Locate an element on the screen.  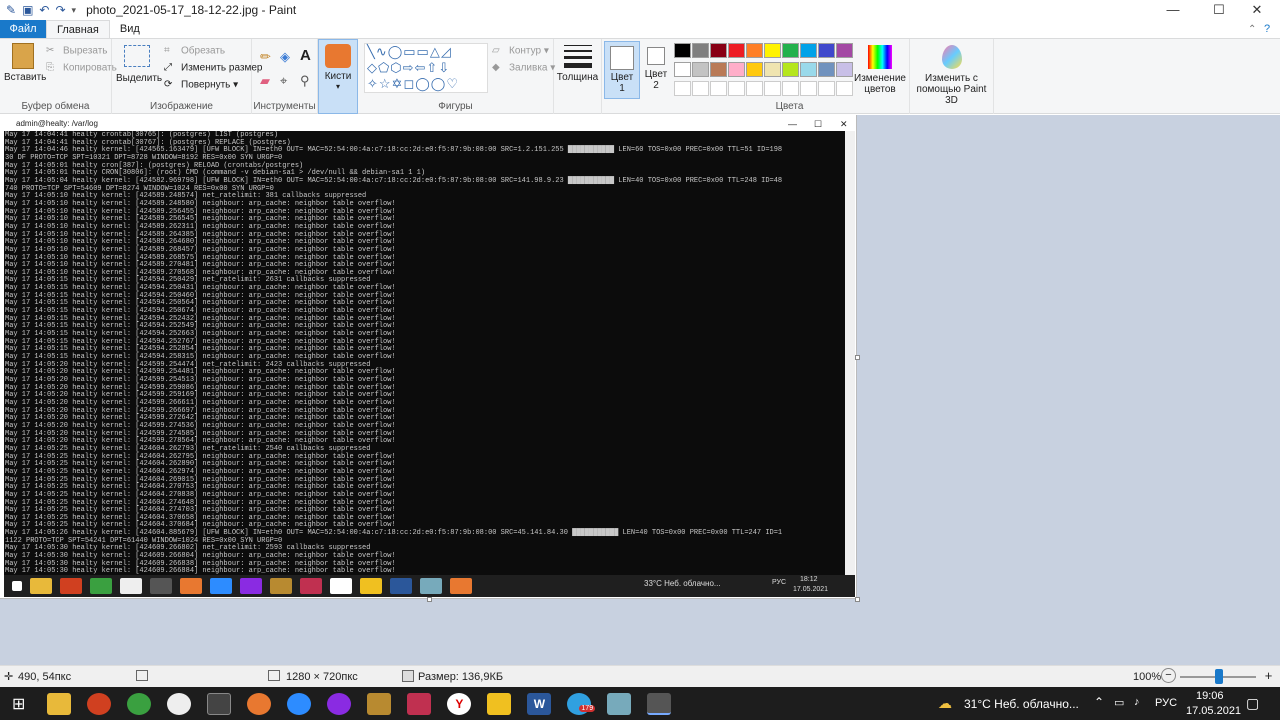
eraser-icon: ▰ is located at coordinates (265, 81).